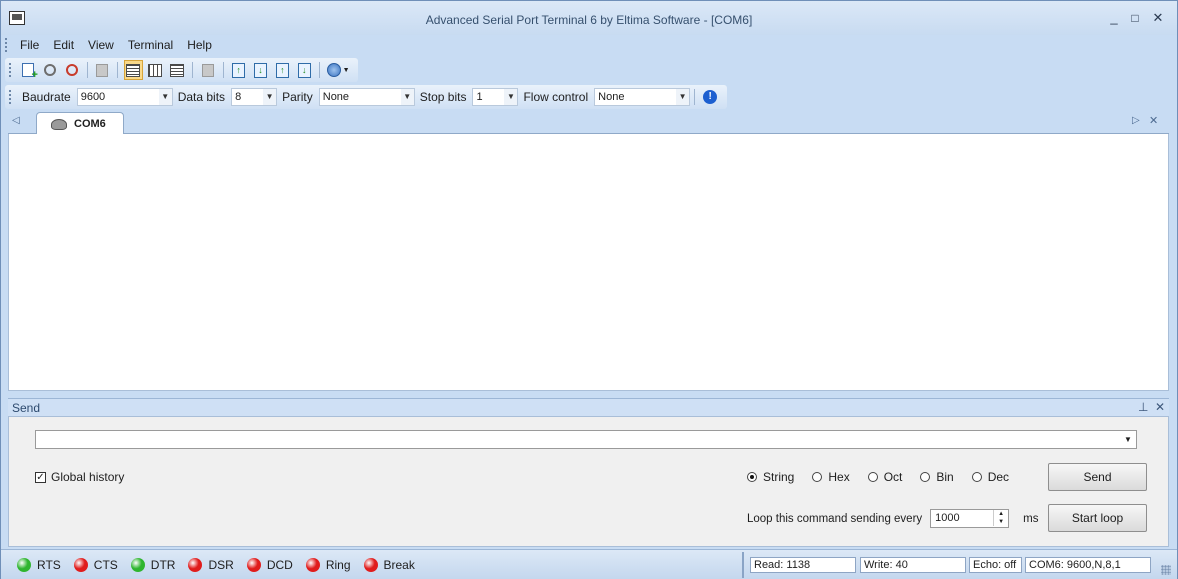 The width and height of the screenshot is (1178, 579). I want to click on format-radio-group: String Hex Oct Bin Dec, so click(887, 477).